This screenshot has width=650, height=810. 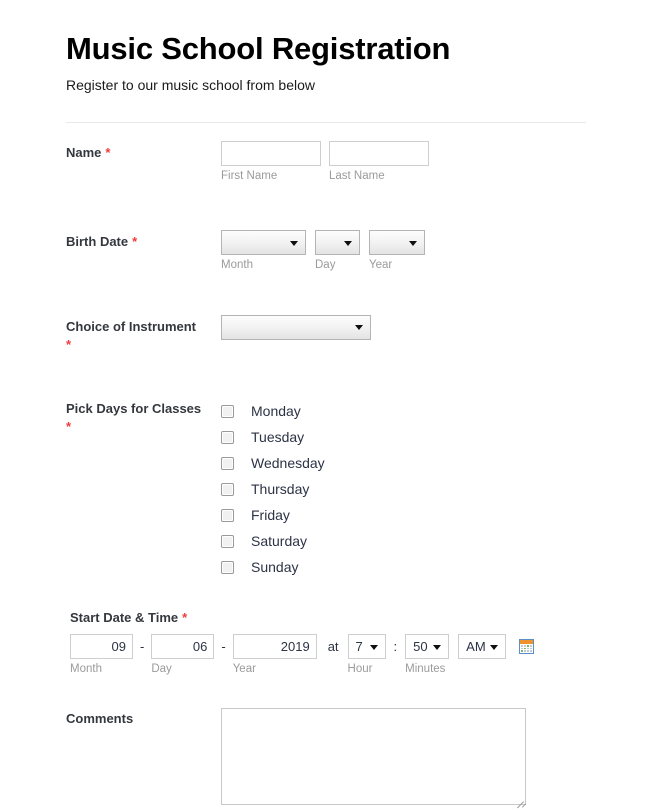 I want to click on page-title: Music School Registration, so click(x=258, y=48).